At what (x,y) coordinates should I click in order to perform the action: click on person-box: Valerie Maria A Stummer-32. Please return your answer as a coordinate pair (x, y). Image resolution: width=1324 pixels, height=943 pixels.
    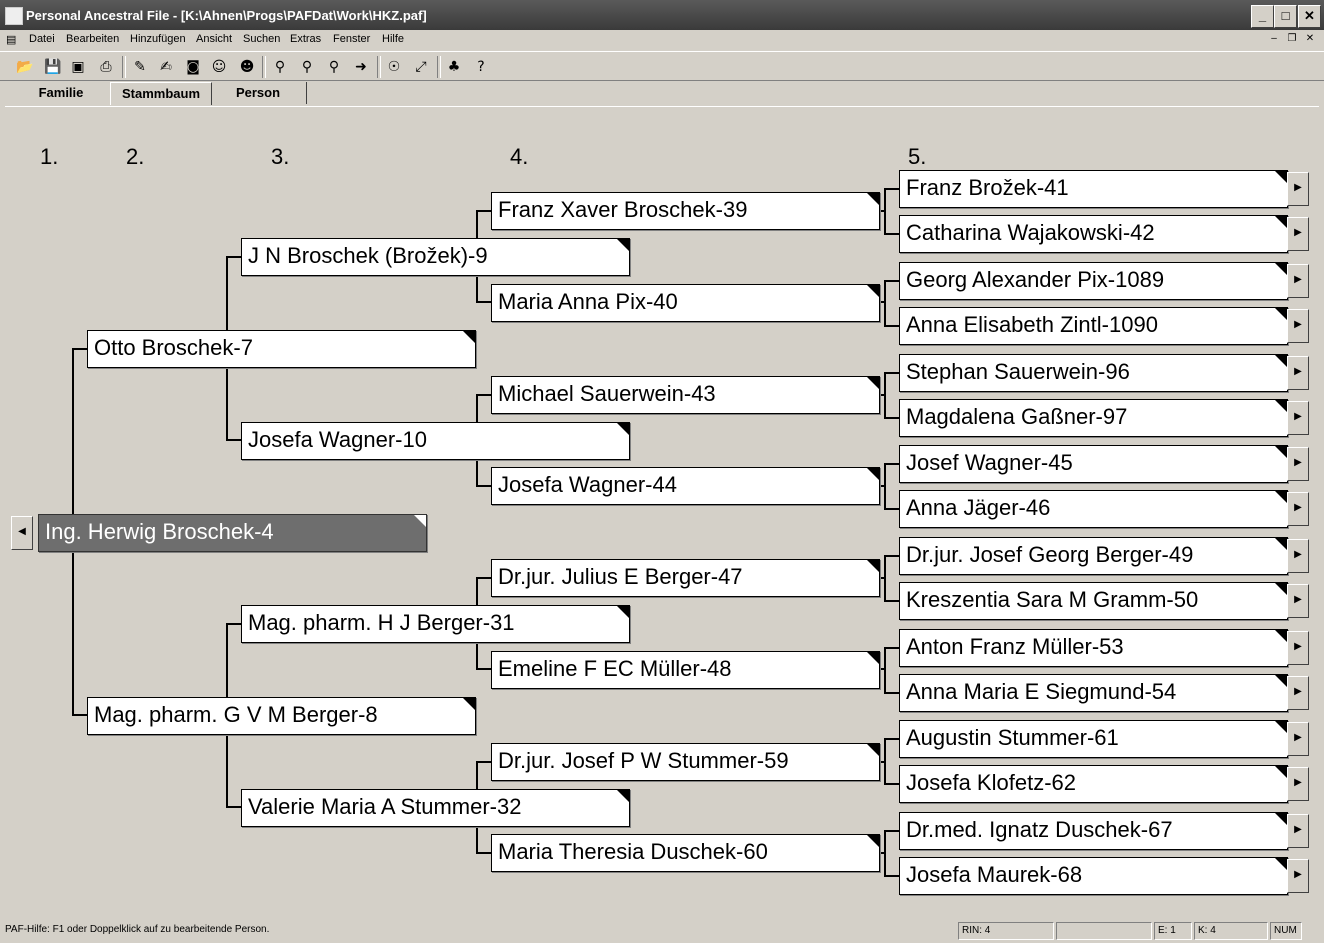
    Looking at the image, I should click on (435, 808).